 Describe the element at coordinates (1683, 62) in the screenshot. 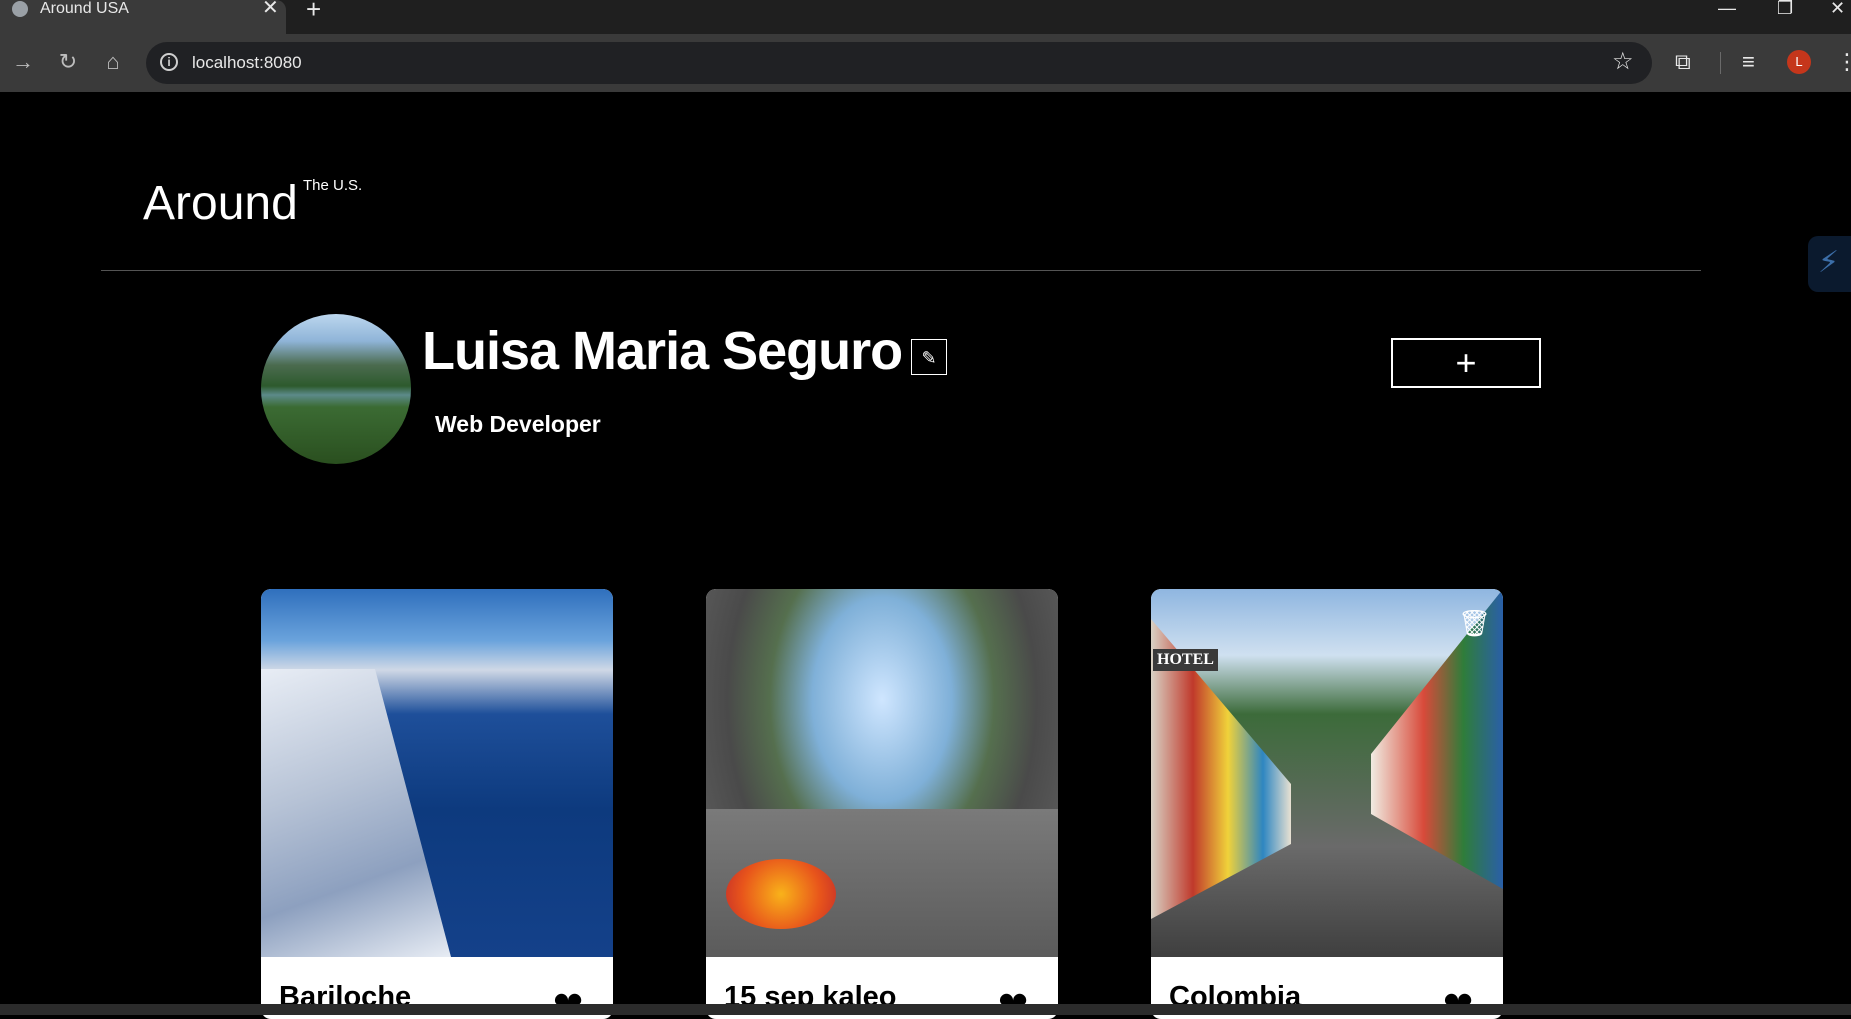

I see `extensions-icon: ⧉` at that location.